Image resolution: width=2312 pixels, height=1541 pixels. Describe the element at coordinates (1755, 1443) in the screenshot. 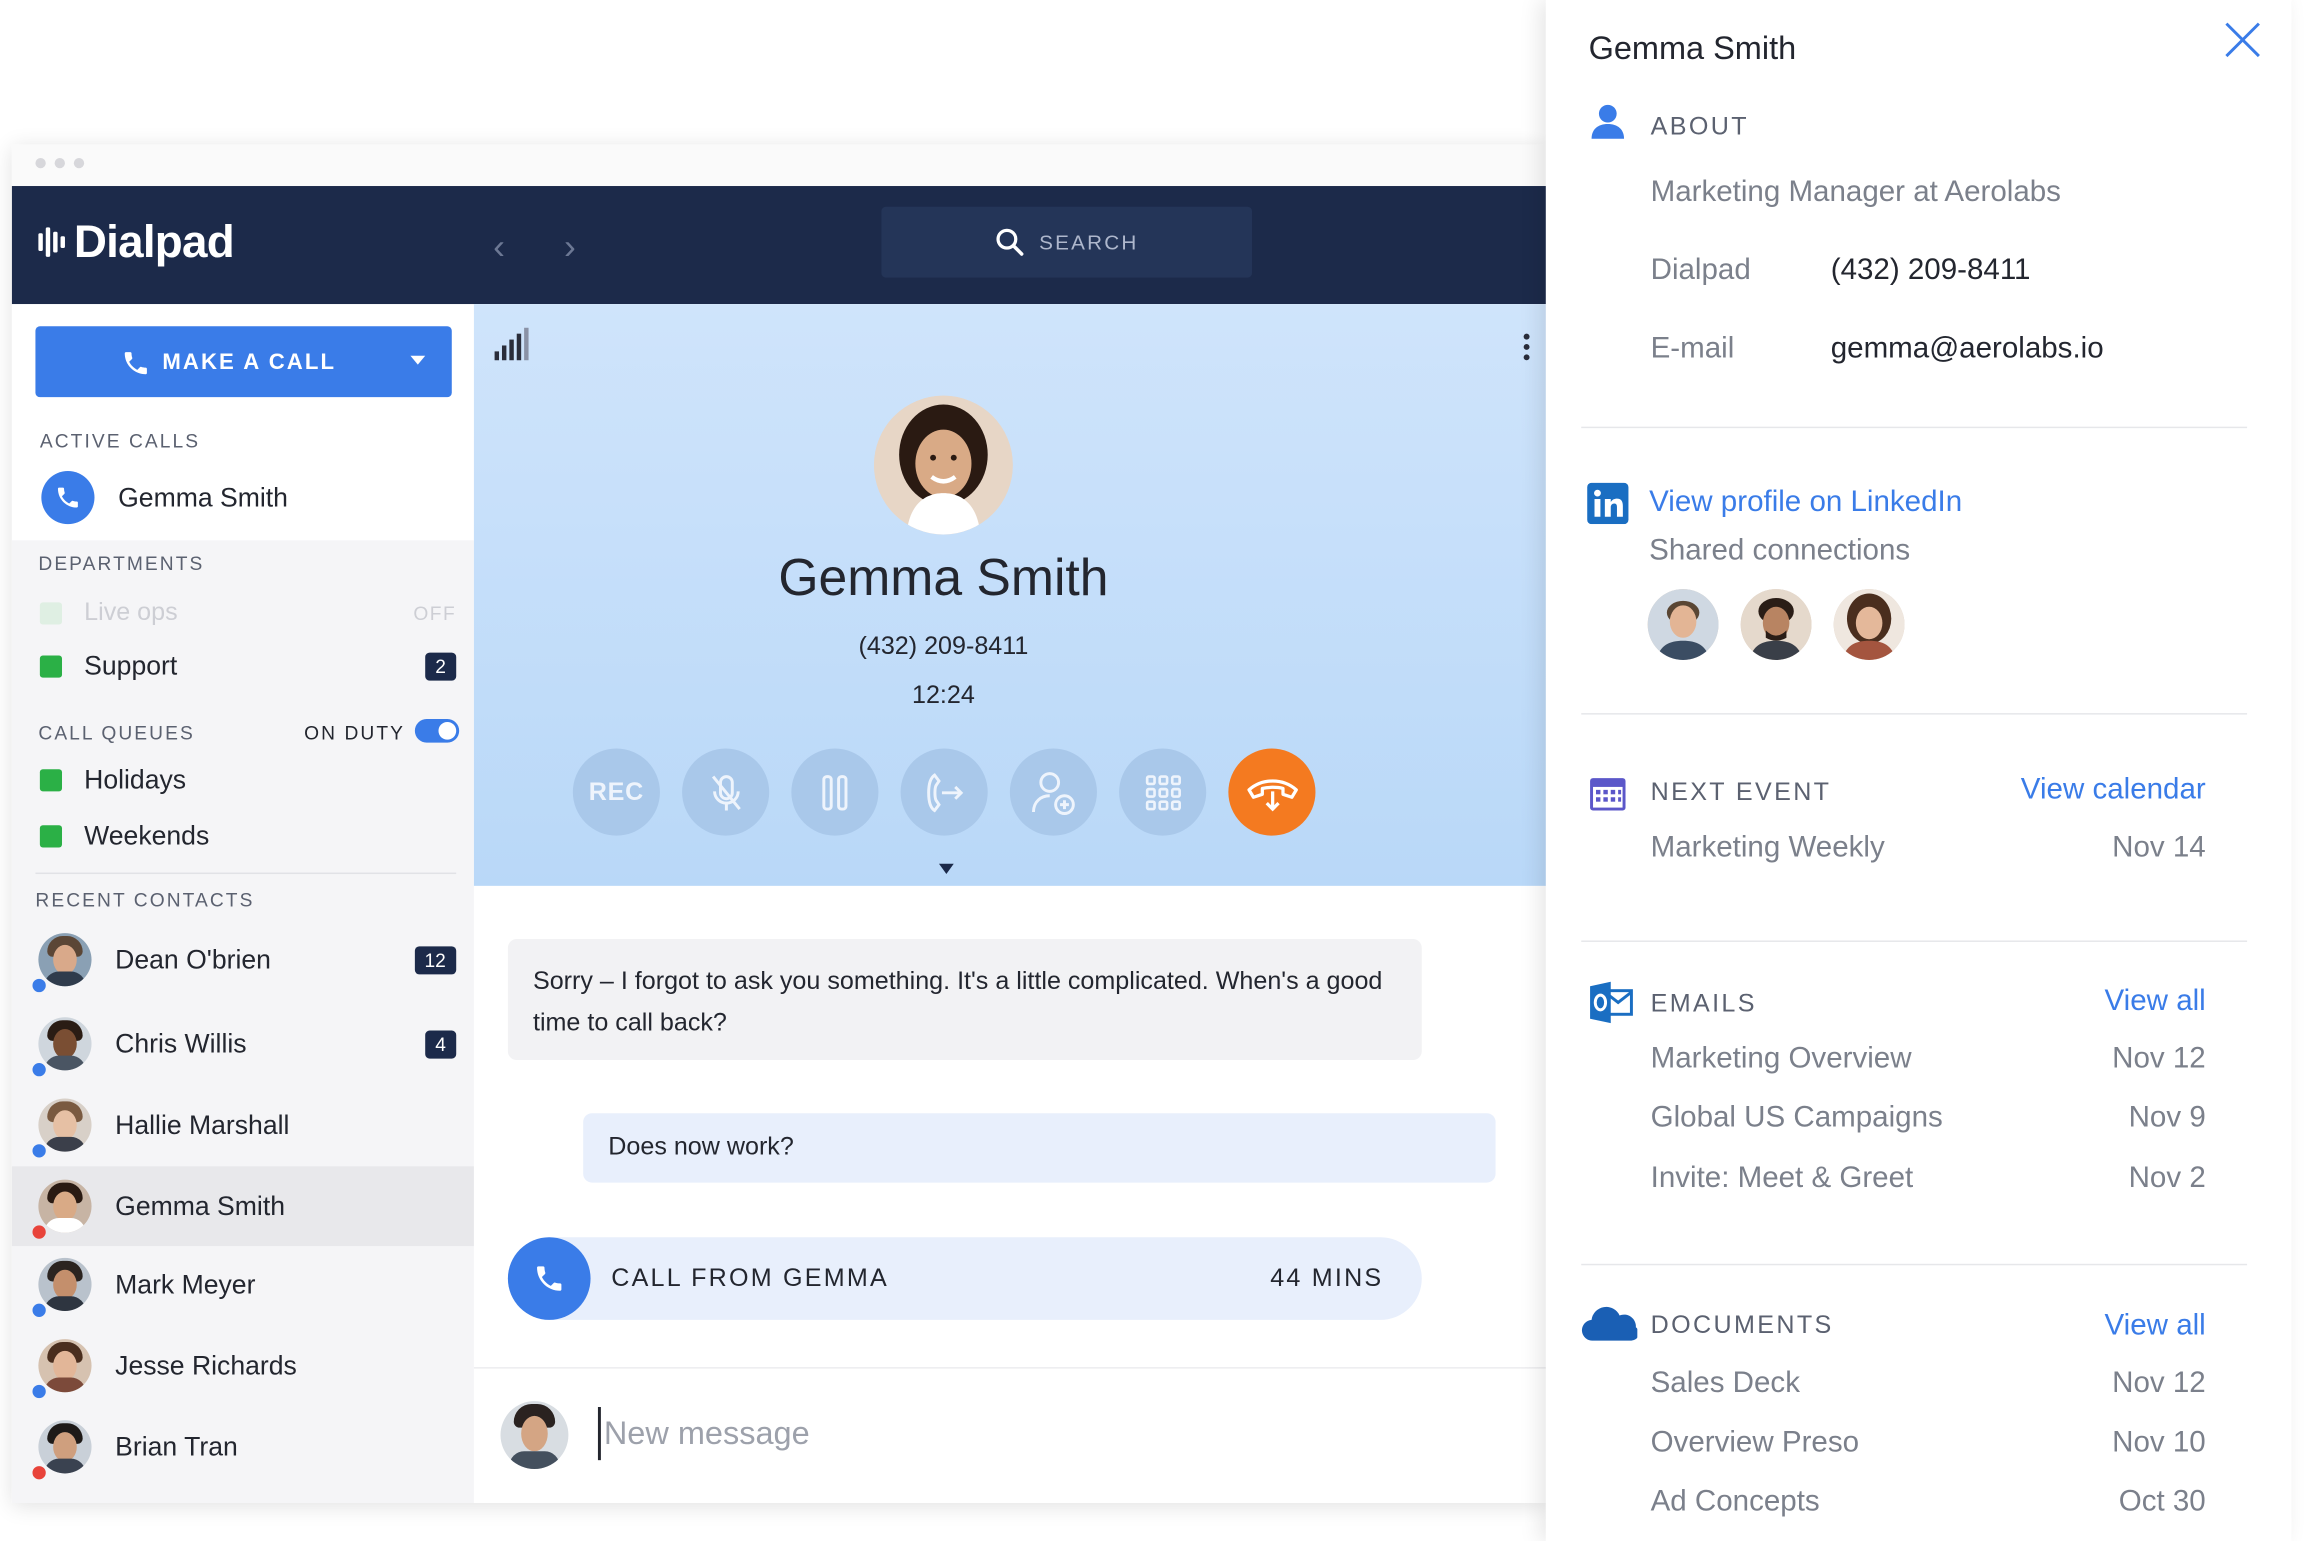

I see `document-item-name: Overview Preso` at that location.